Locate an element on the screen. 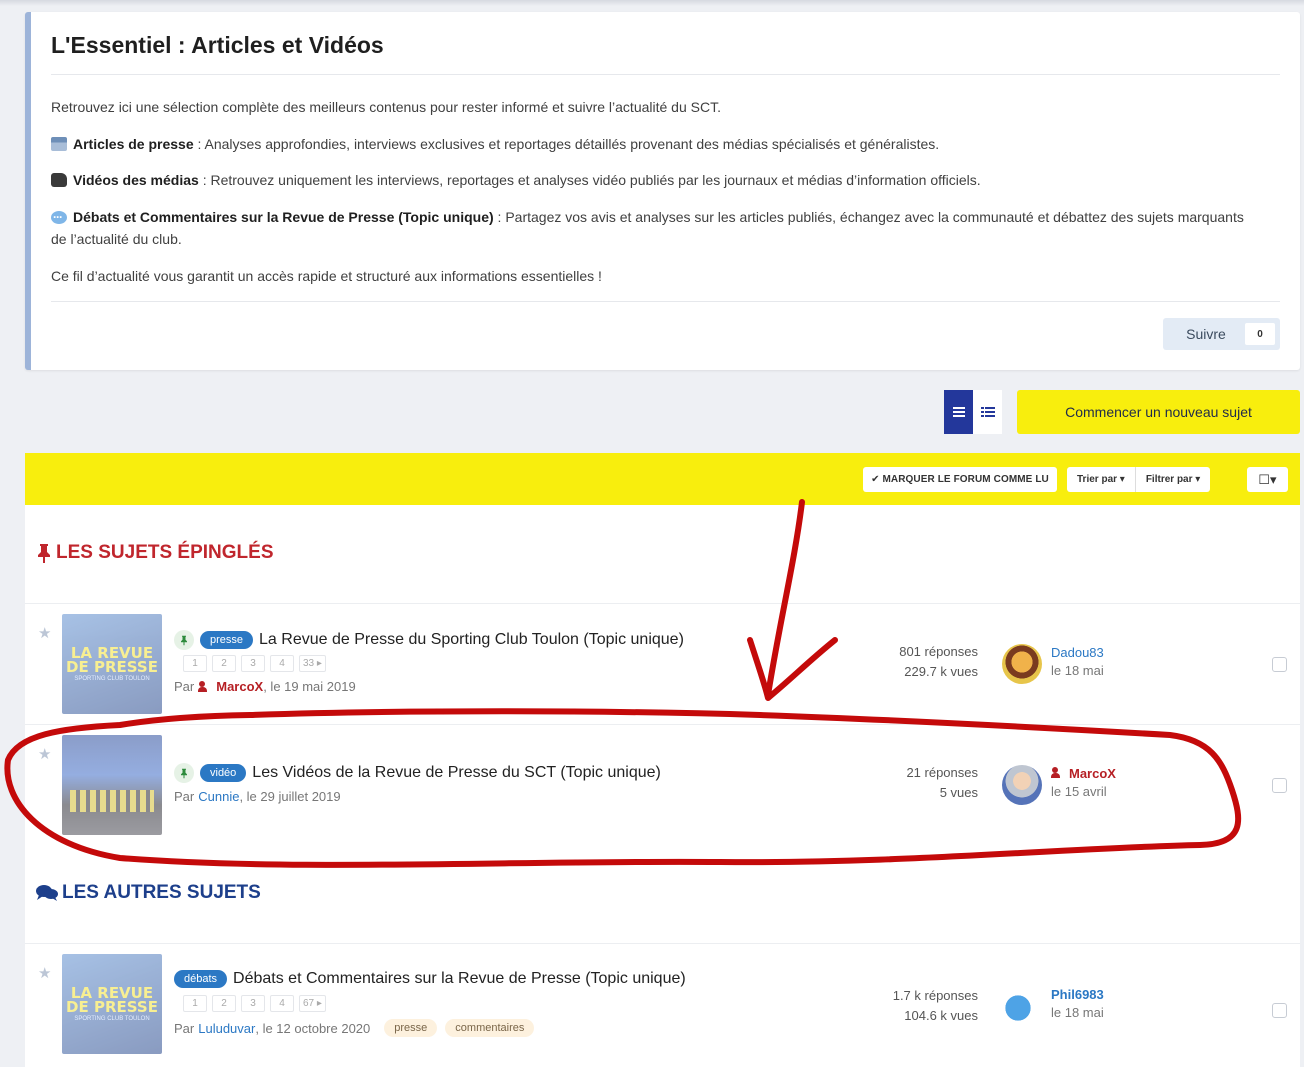 The image size is (1304, 1067). sort-filter-group: Trier par ▾ Filtrer par ▾ is located at coordinates (1139, 479).